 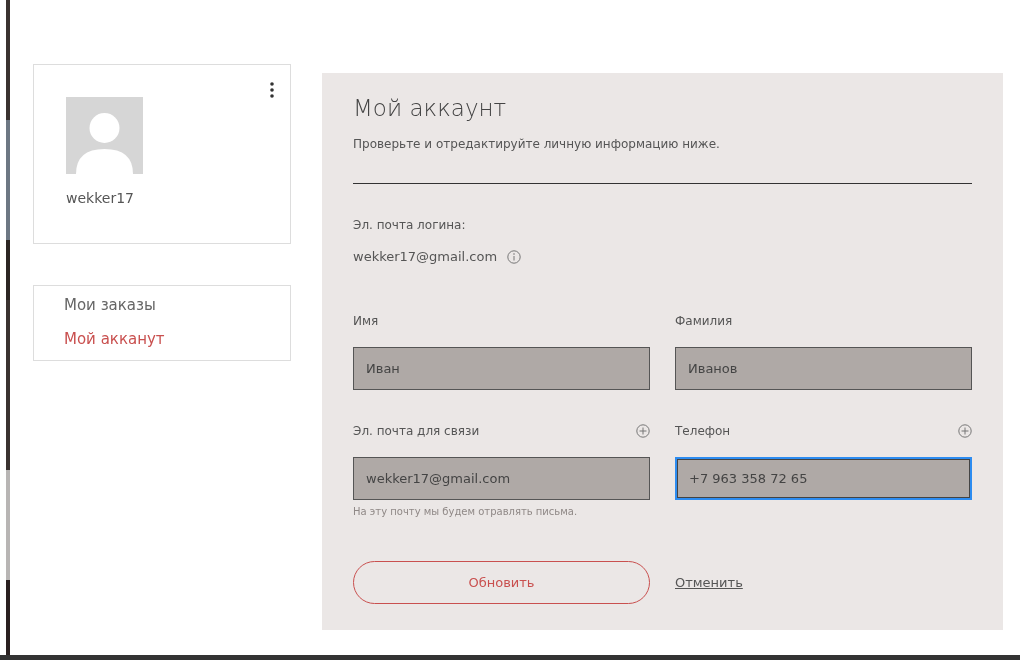 What do you see at coordinates (110, 305) in the screenshot?
I see `menu-item: Мои заказы` at bounding box center [110, 305].